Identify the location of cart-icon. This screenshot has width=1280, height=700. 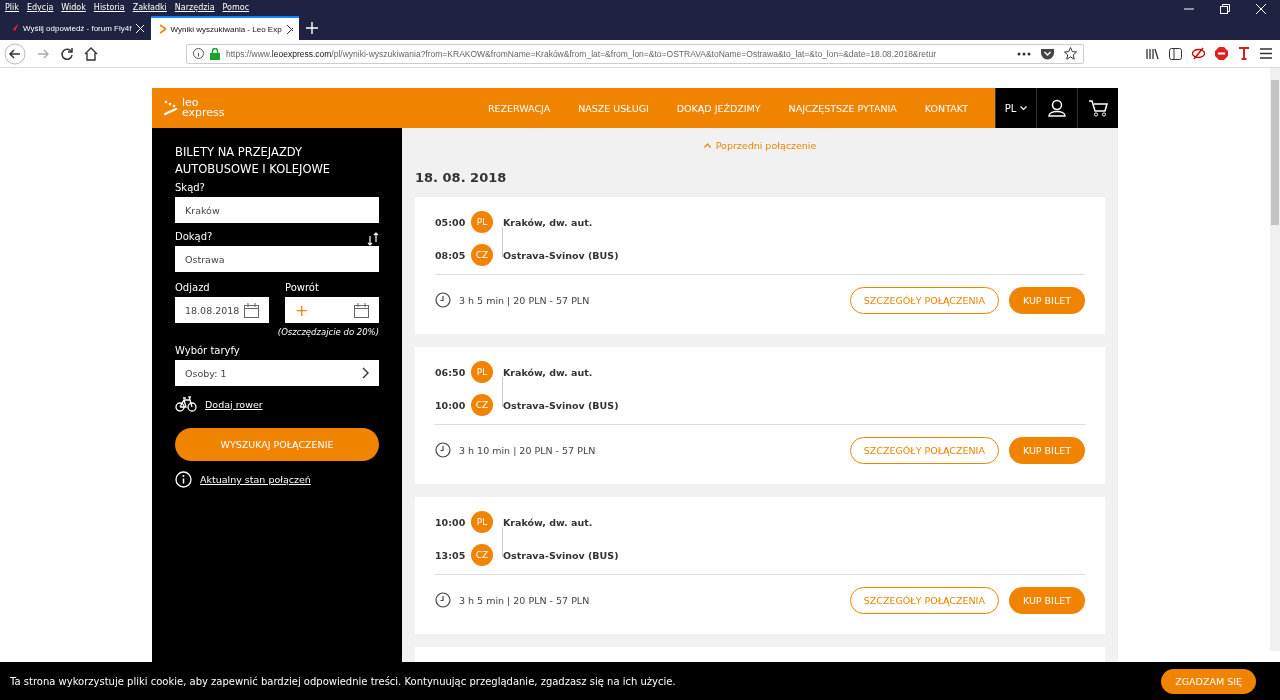
(1098, 108).